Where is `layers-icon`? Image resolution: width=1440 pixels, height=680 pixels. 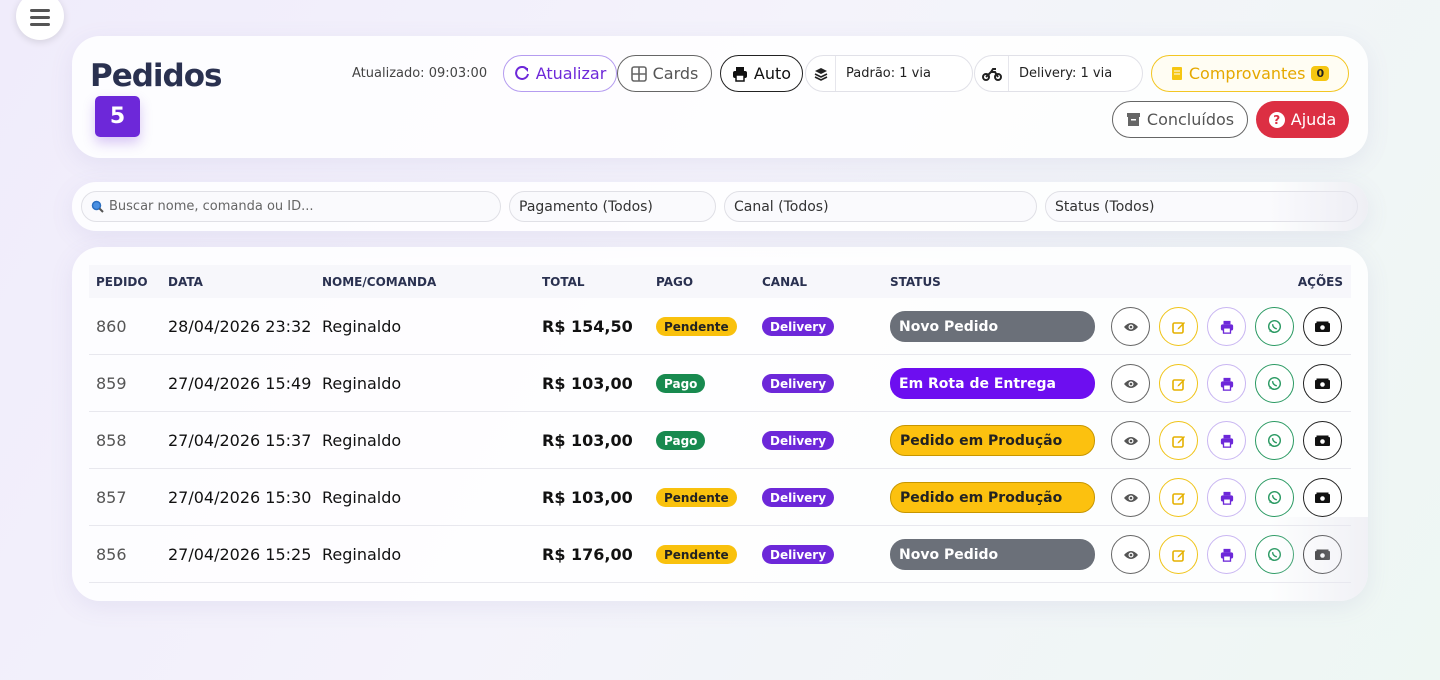
layers-icon is located at coordinates (820, 74).